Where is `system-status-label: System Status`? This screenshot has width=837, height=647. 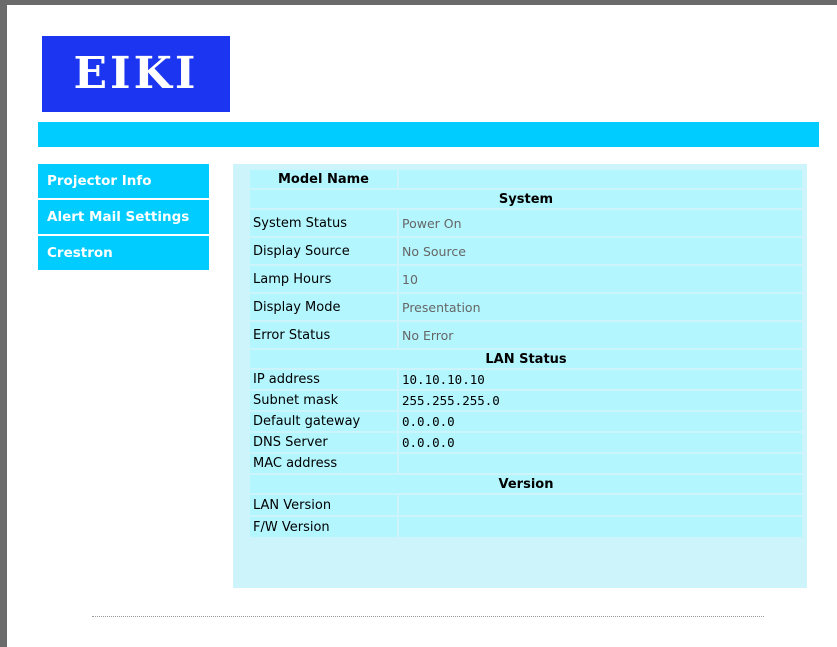 system-status-label: System Status is located at coordinates (323, 223).